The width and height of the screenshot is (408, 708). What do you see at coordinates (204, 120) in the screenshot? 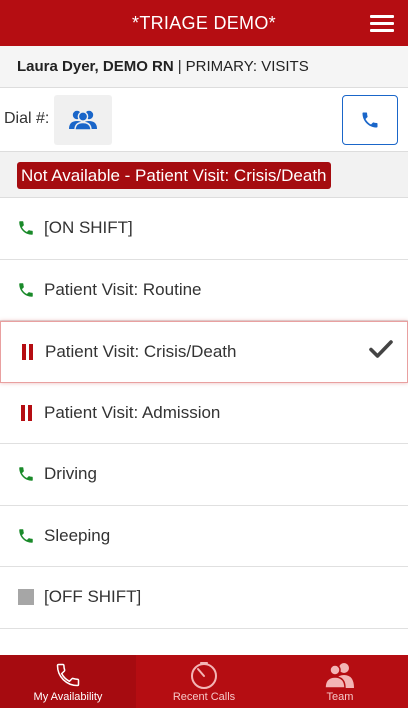
I see `dial-row: Dial #:` at bounding box center [204, 120].